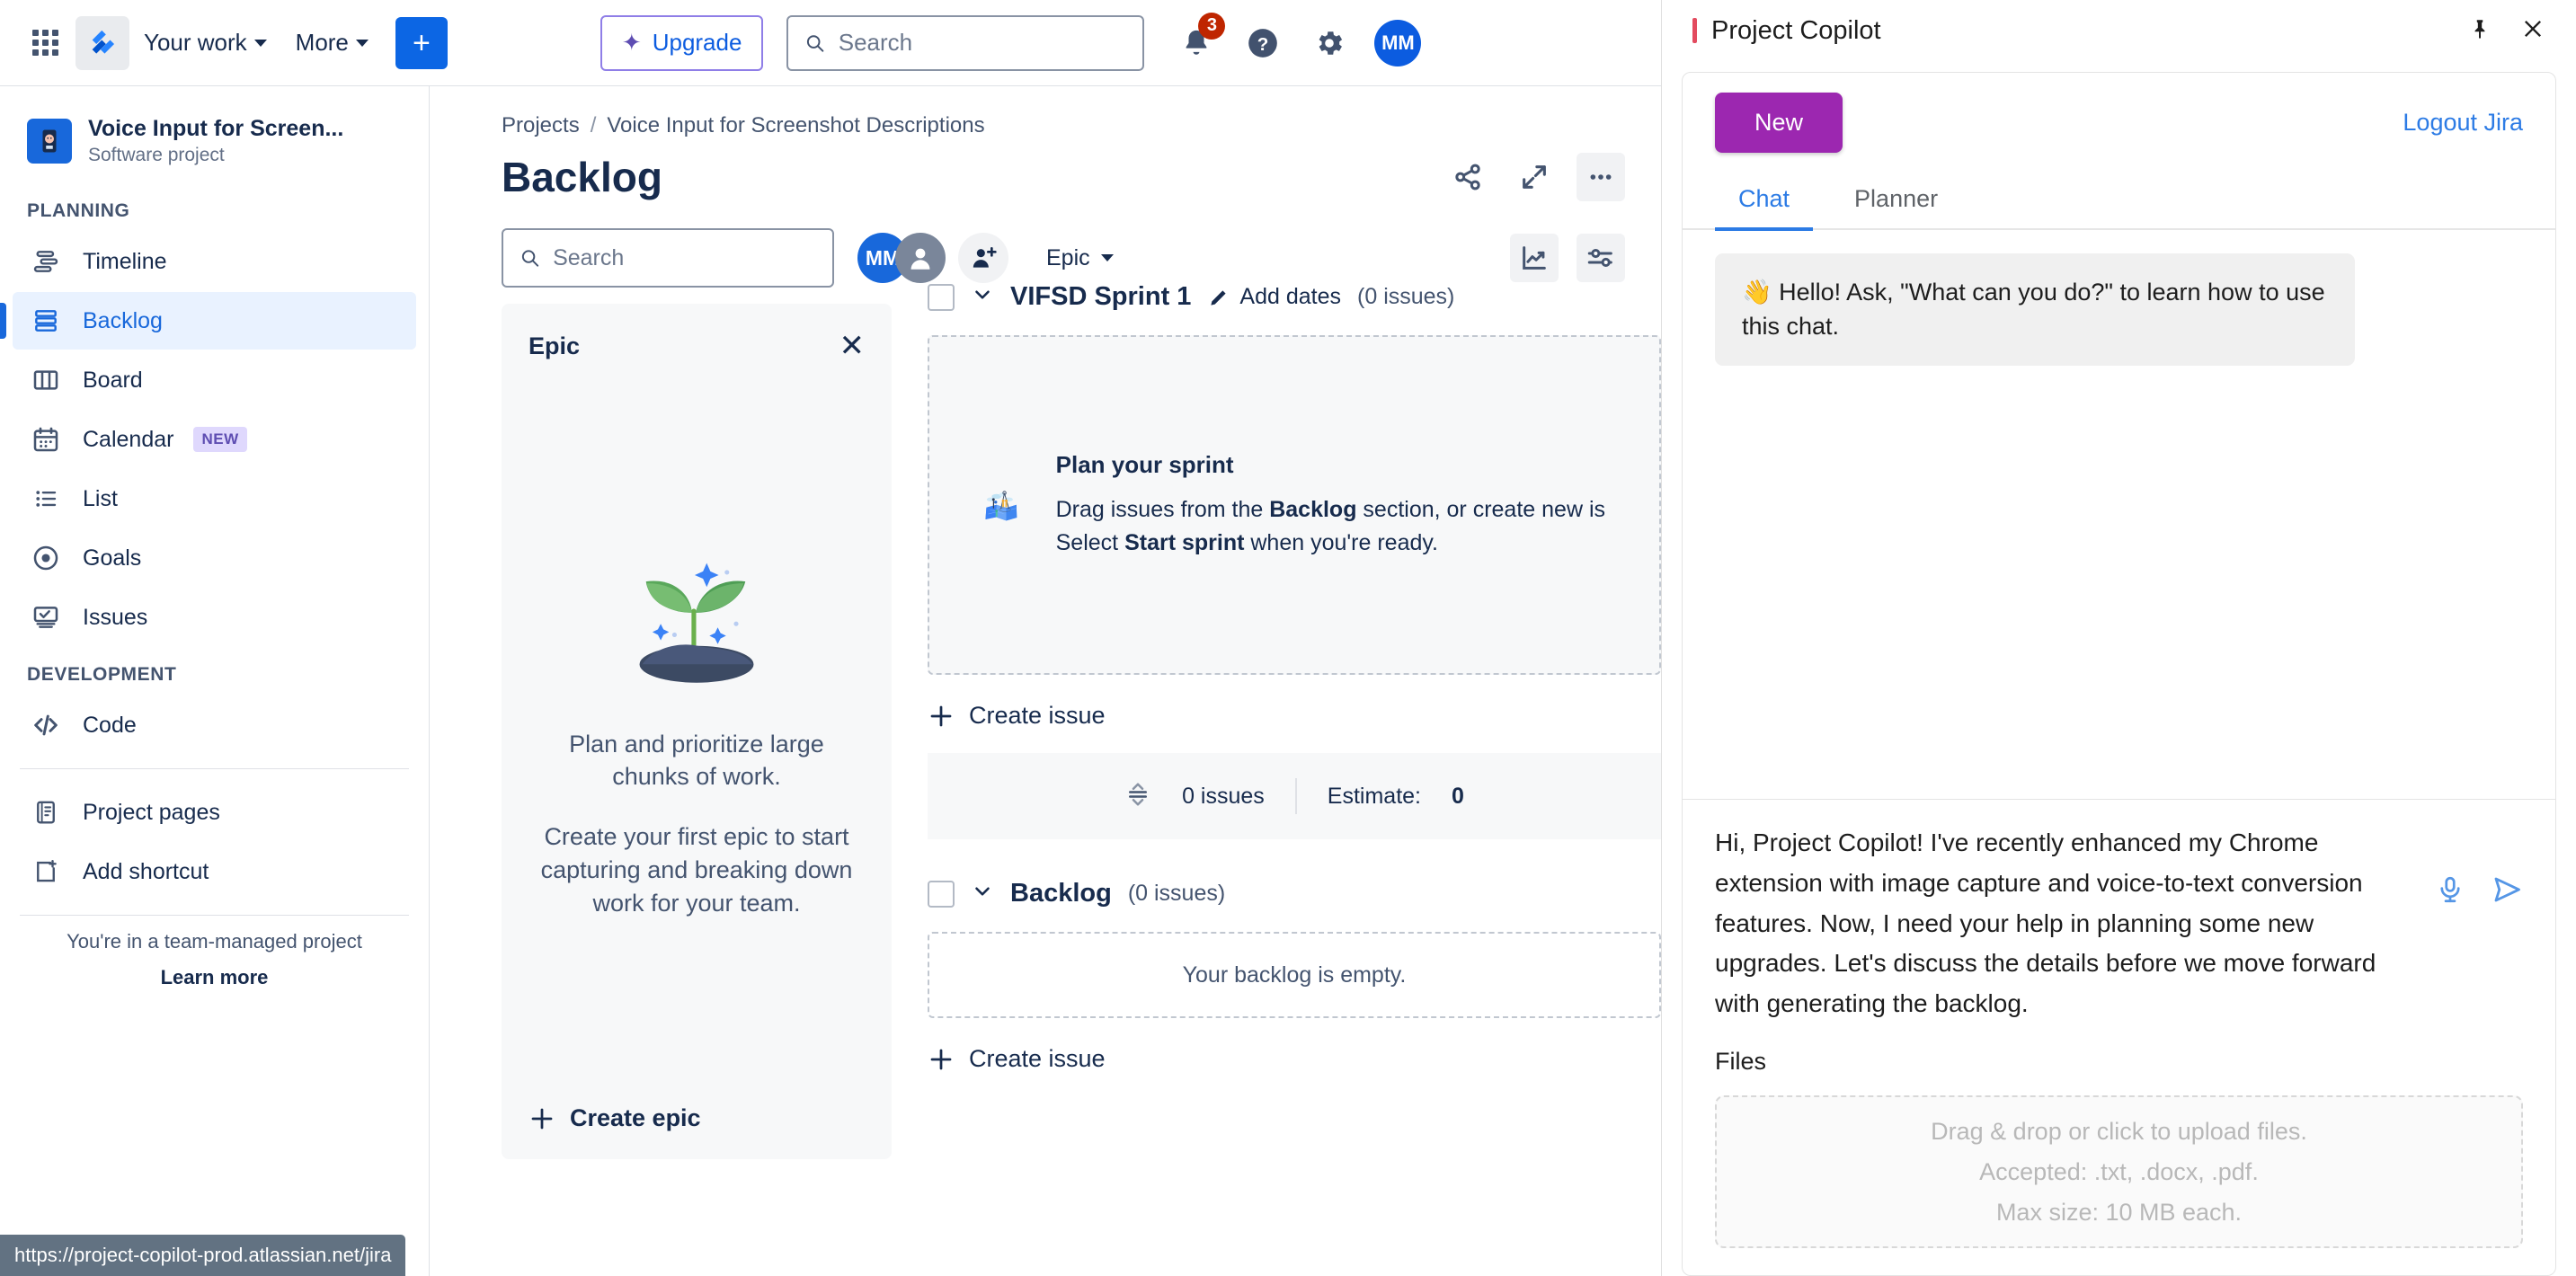  I want to click on backlog-icon, so click(46, 321).